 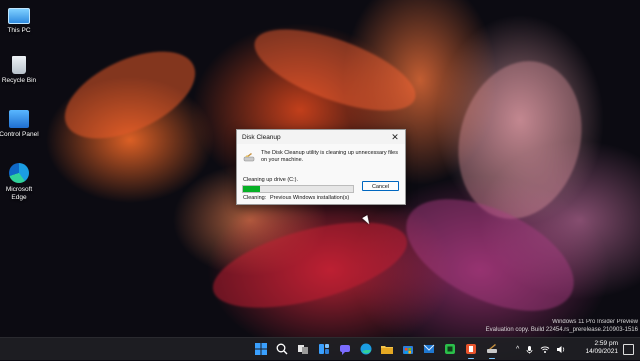 I want to click on desktop-icon-this-pc: This PC, so click(x=21, y=19).